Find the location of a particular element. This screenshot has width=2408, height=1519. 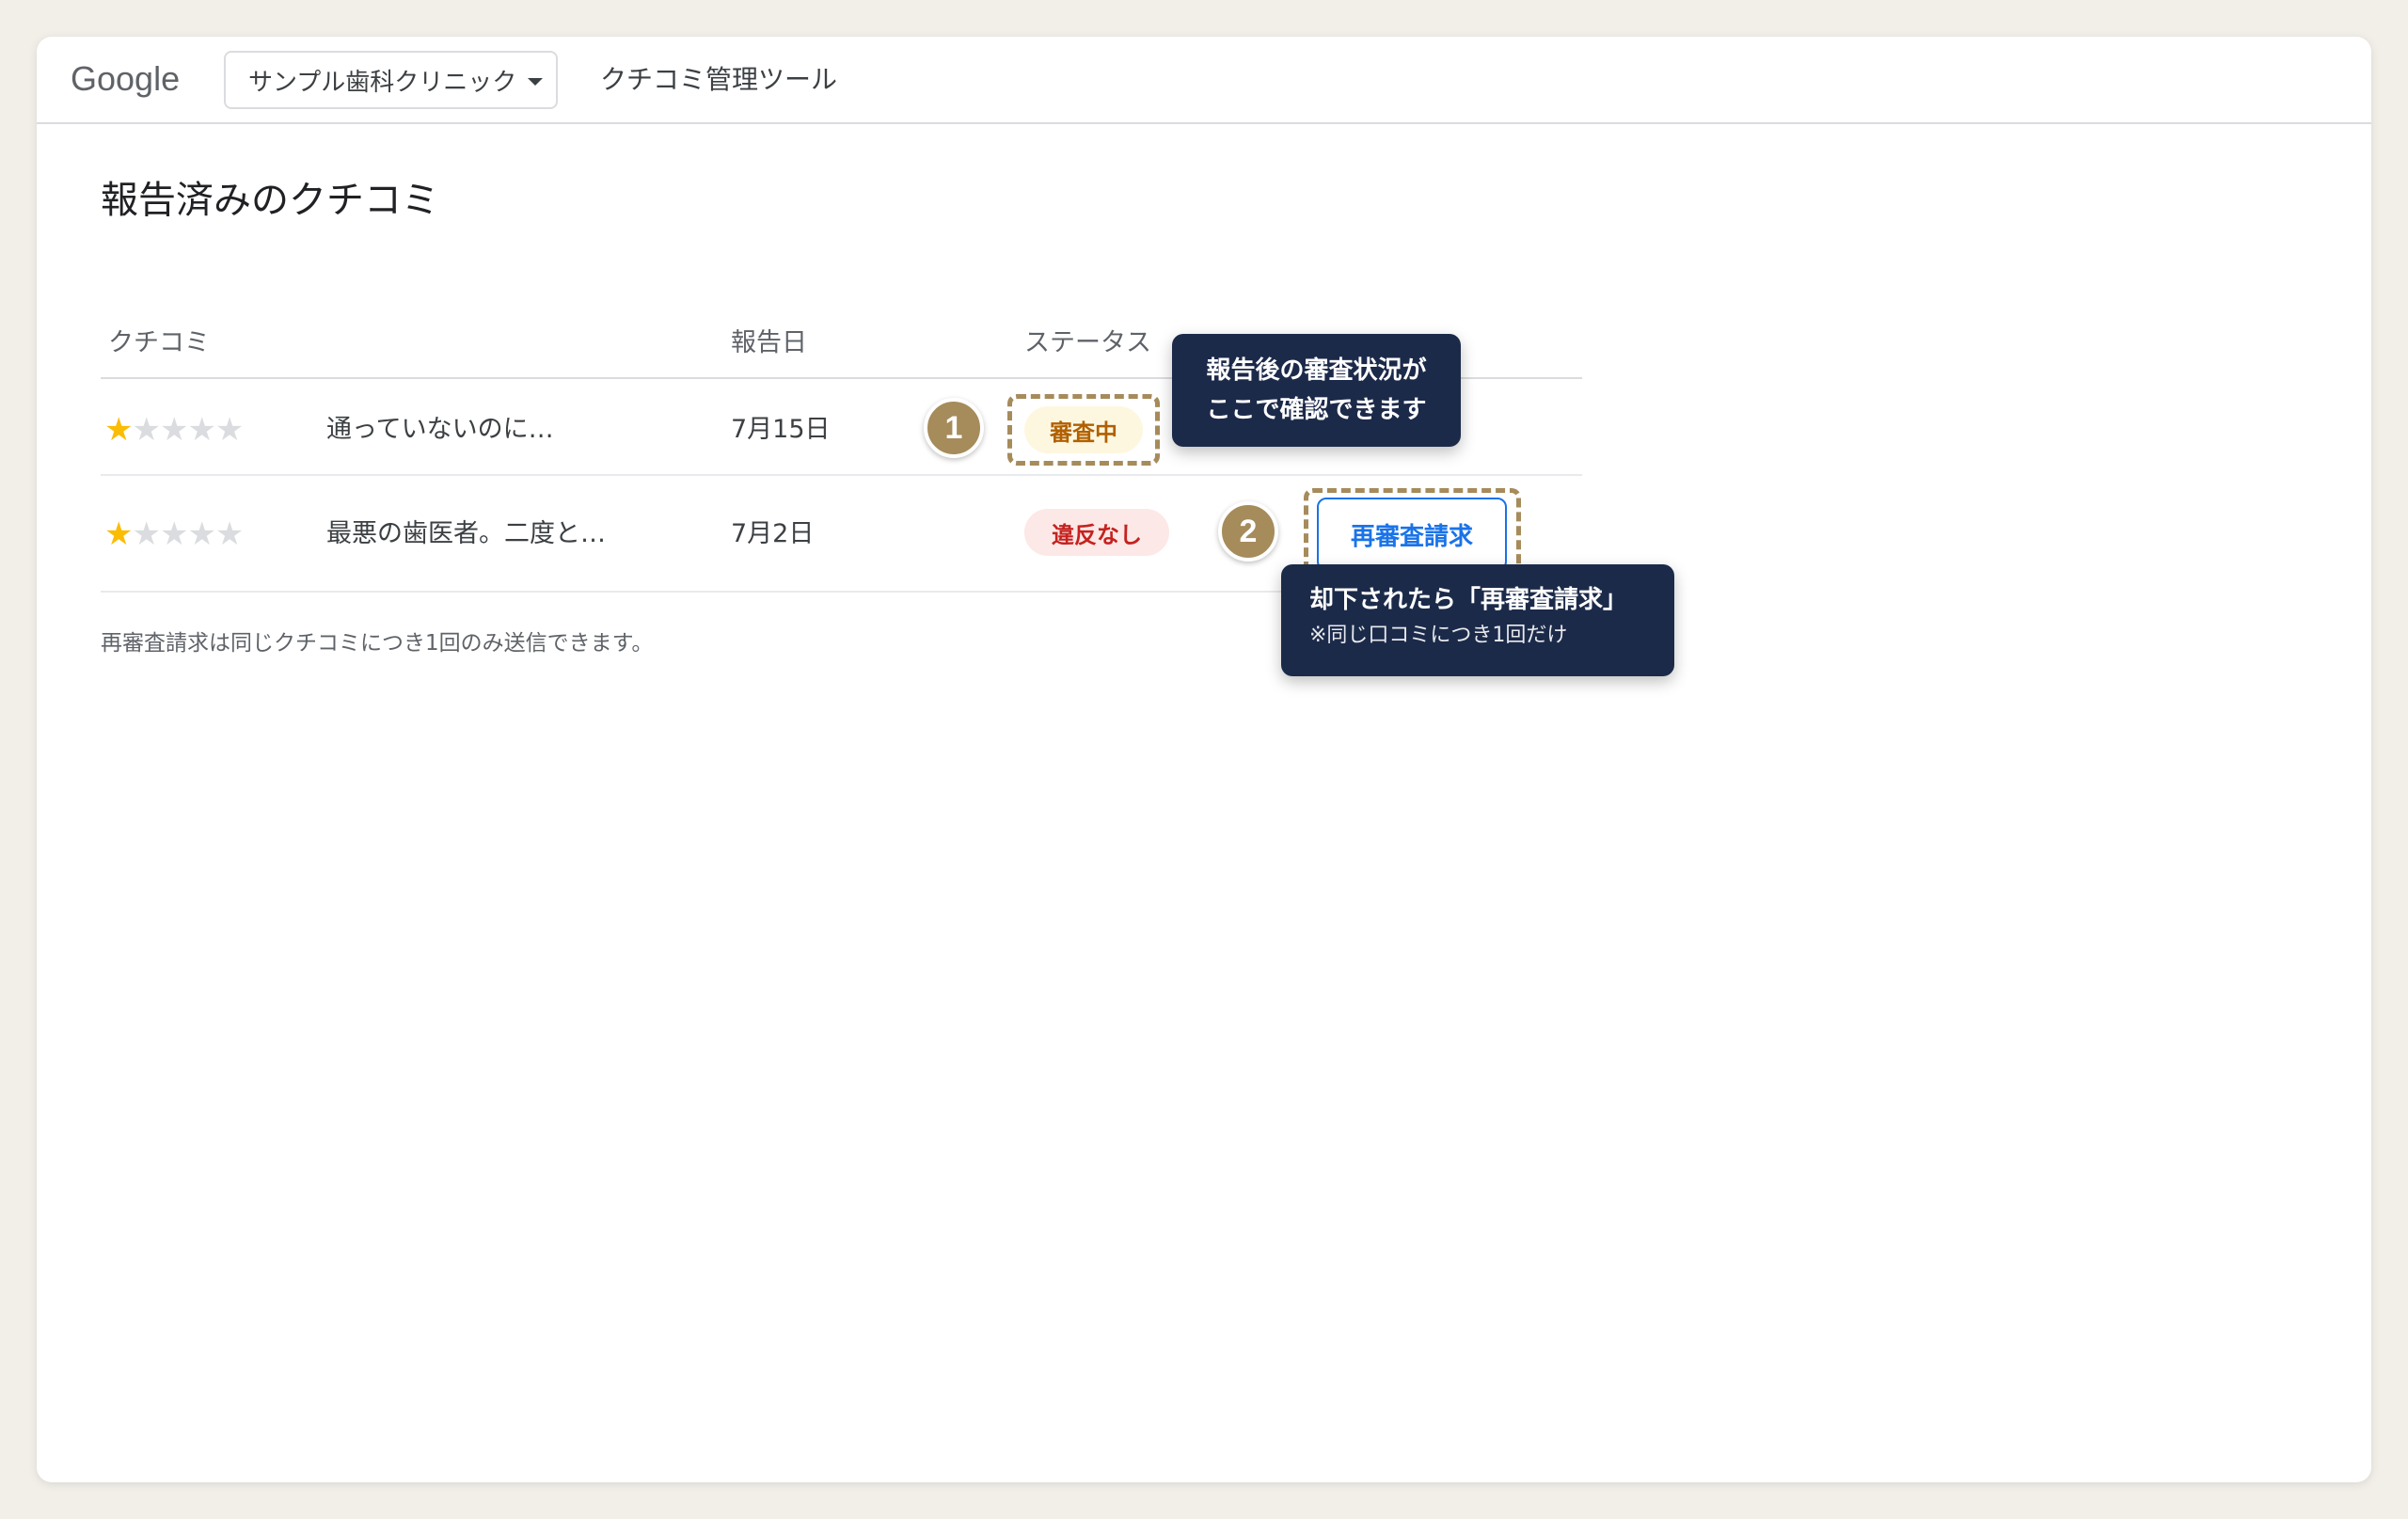

top-bar: Google サンプル歯科クリニック クチコミ管理ツール is located at coordinates (1204, 80).